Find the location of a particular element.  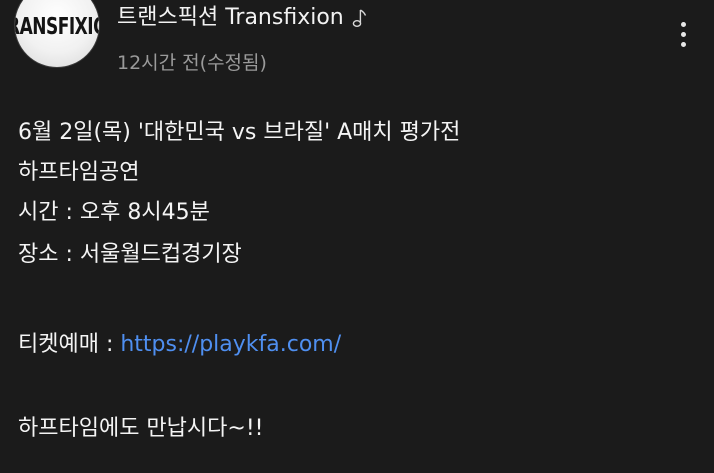

music-note-icon is located at coordinates (360, 18).